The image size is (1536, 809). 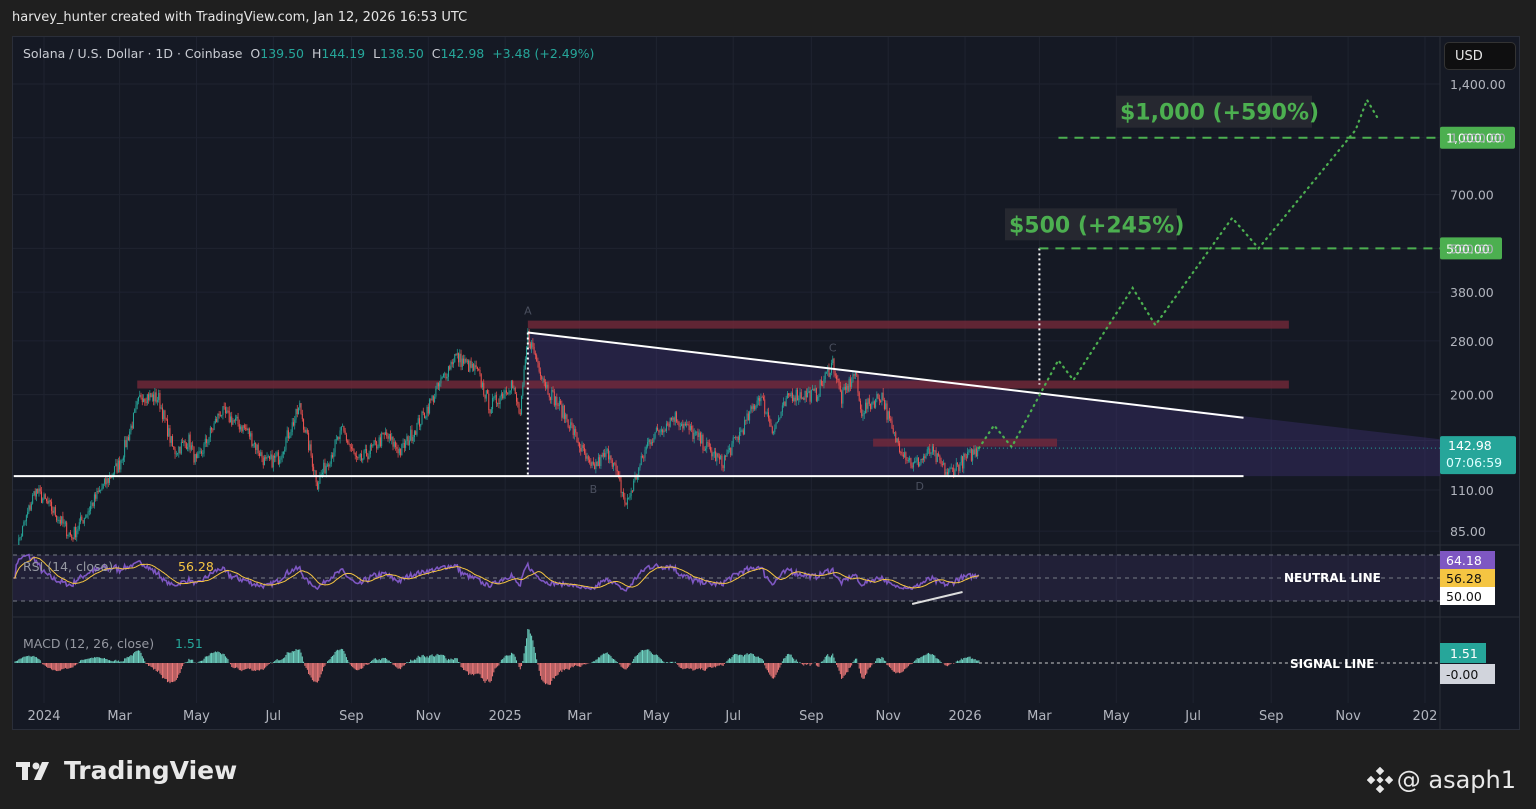 I want to click on currency-button: USD, so click(x=1480, y=56).